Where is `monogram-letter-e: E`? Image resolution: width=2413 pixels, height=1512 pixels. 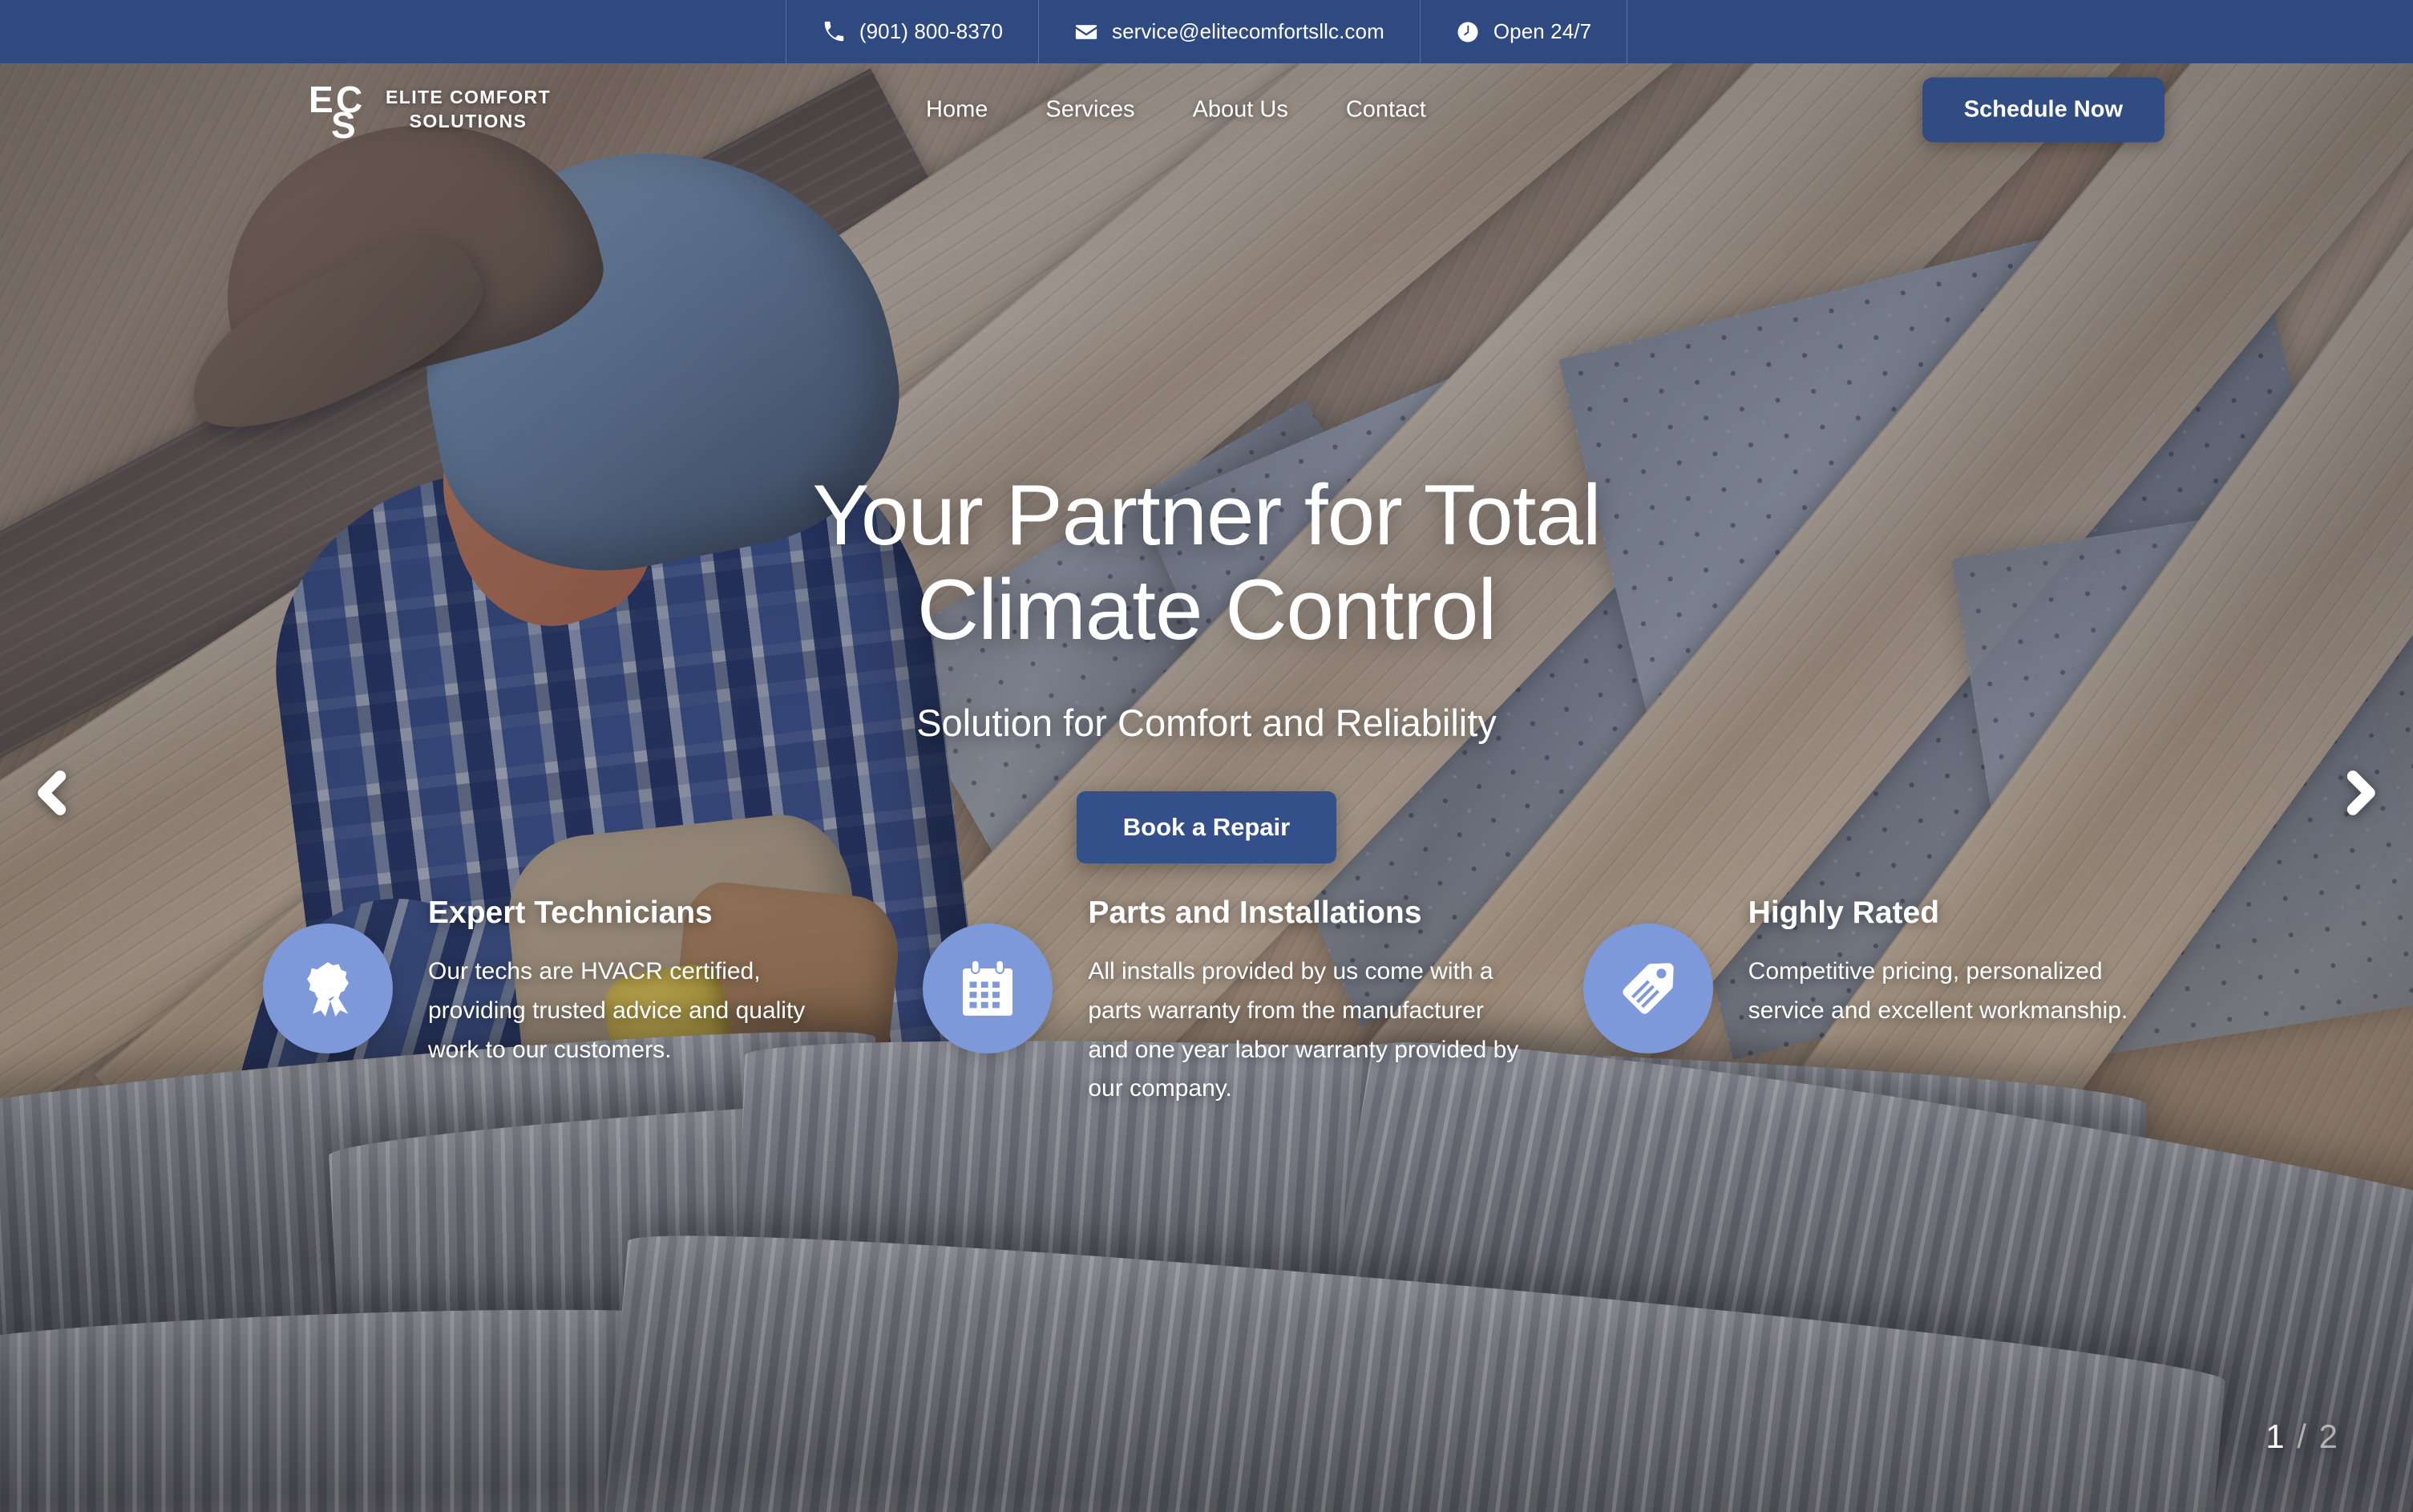 monogram-letter-e: E is located at coordinates (321, 99).